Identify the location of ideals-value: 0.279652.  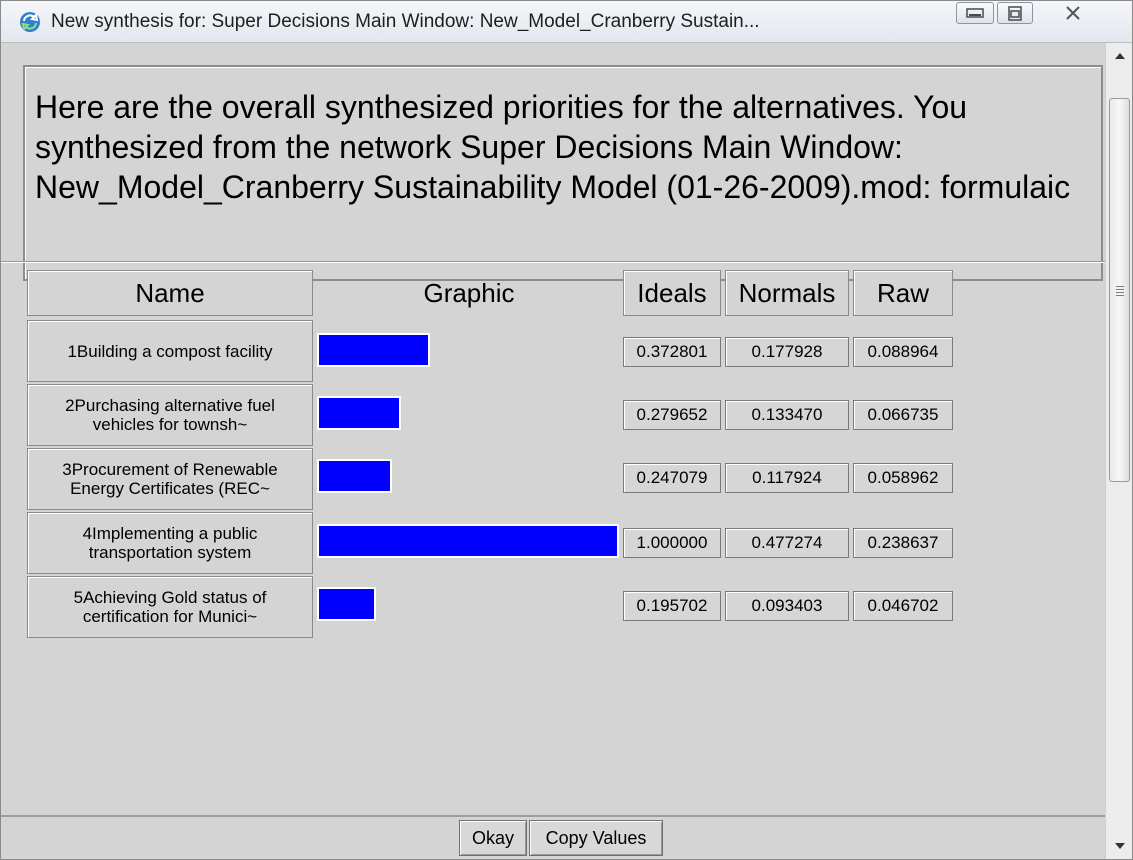
(672, 415).